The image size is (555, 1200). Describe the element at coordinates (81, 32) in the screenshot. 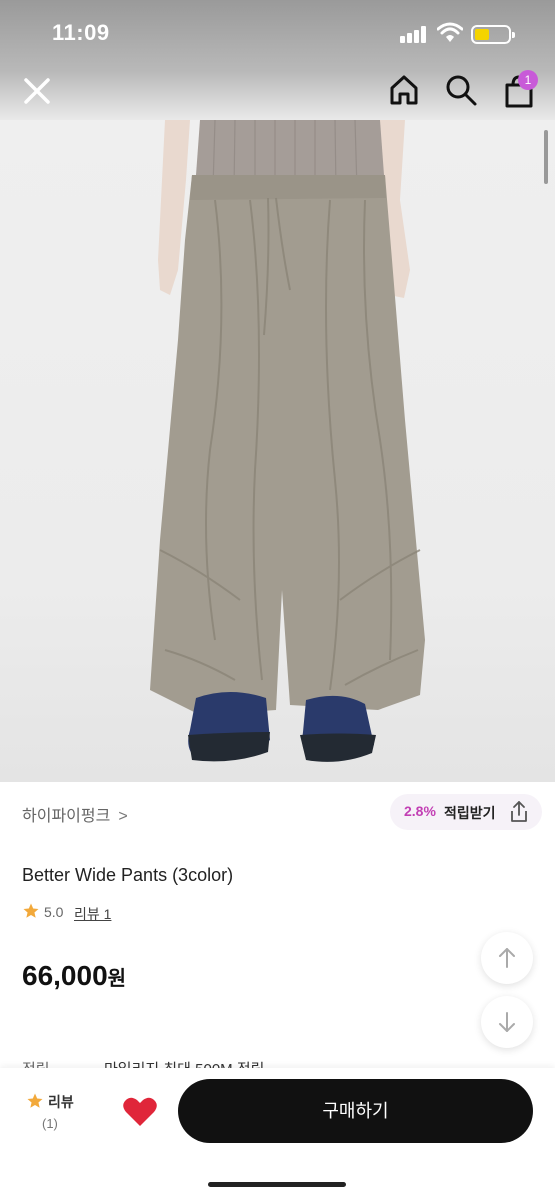

I see `status-time: 11:09` at that location.